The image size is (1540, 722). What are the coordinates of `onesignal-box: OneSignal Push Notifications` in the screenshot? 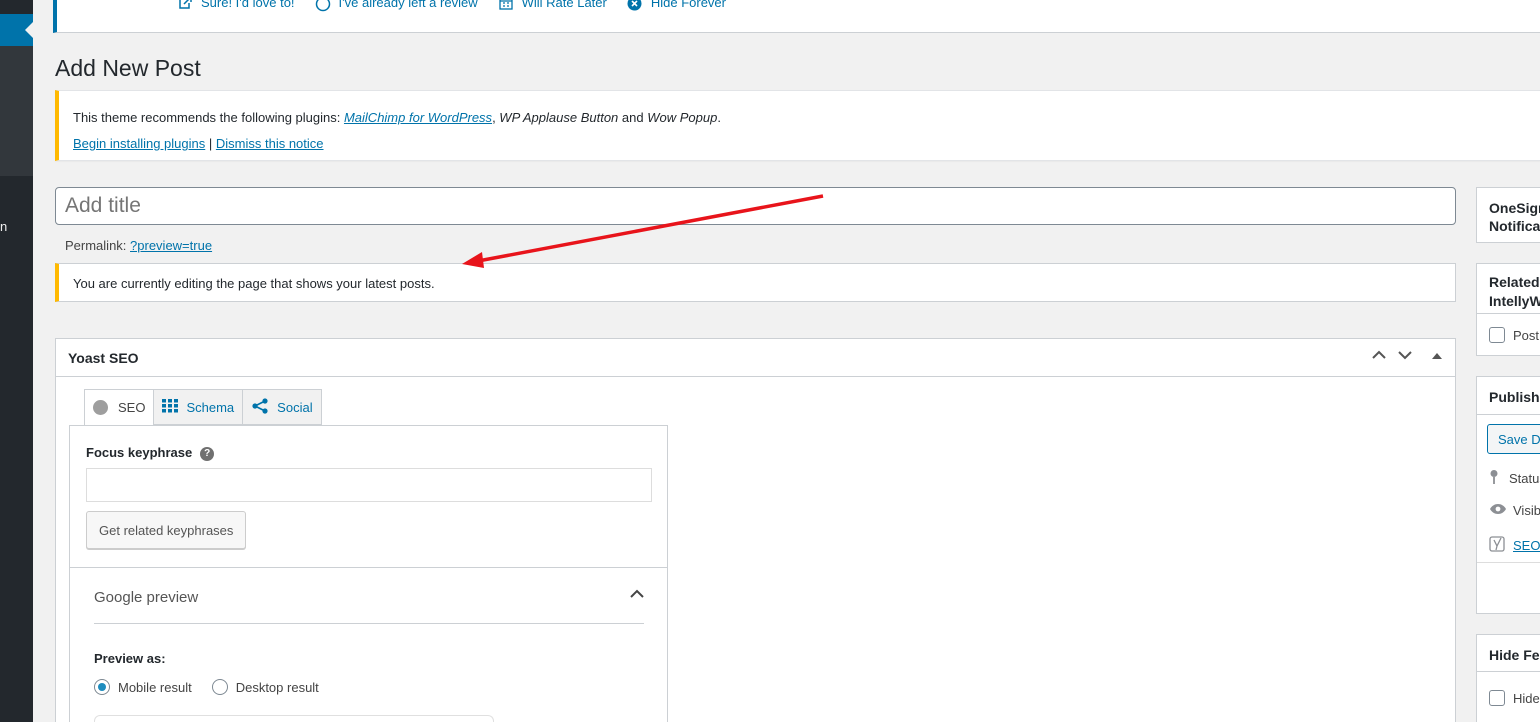 It's located at (1508, 215).